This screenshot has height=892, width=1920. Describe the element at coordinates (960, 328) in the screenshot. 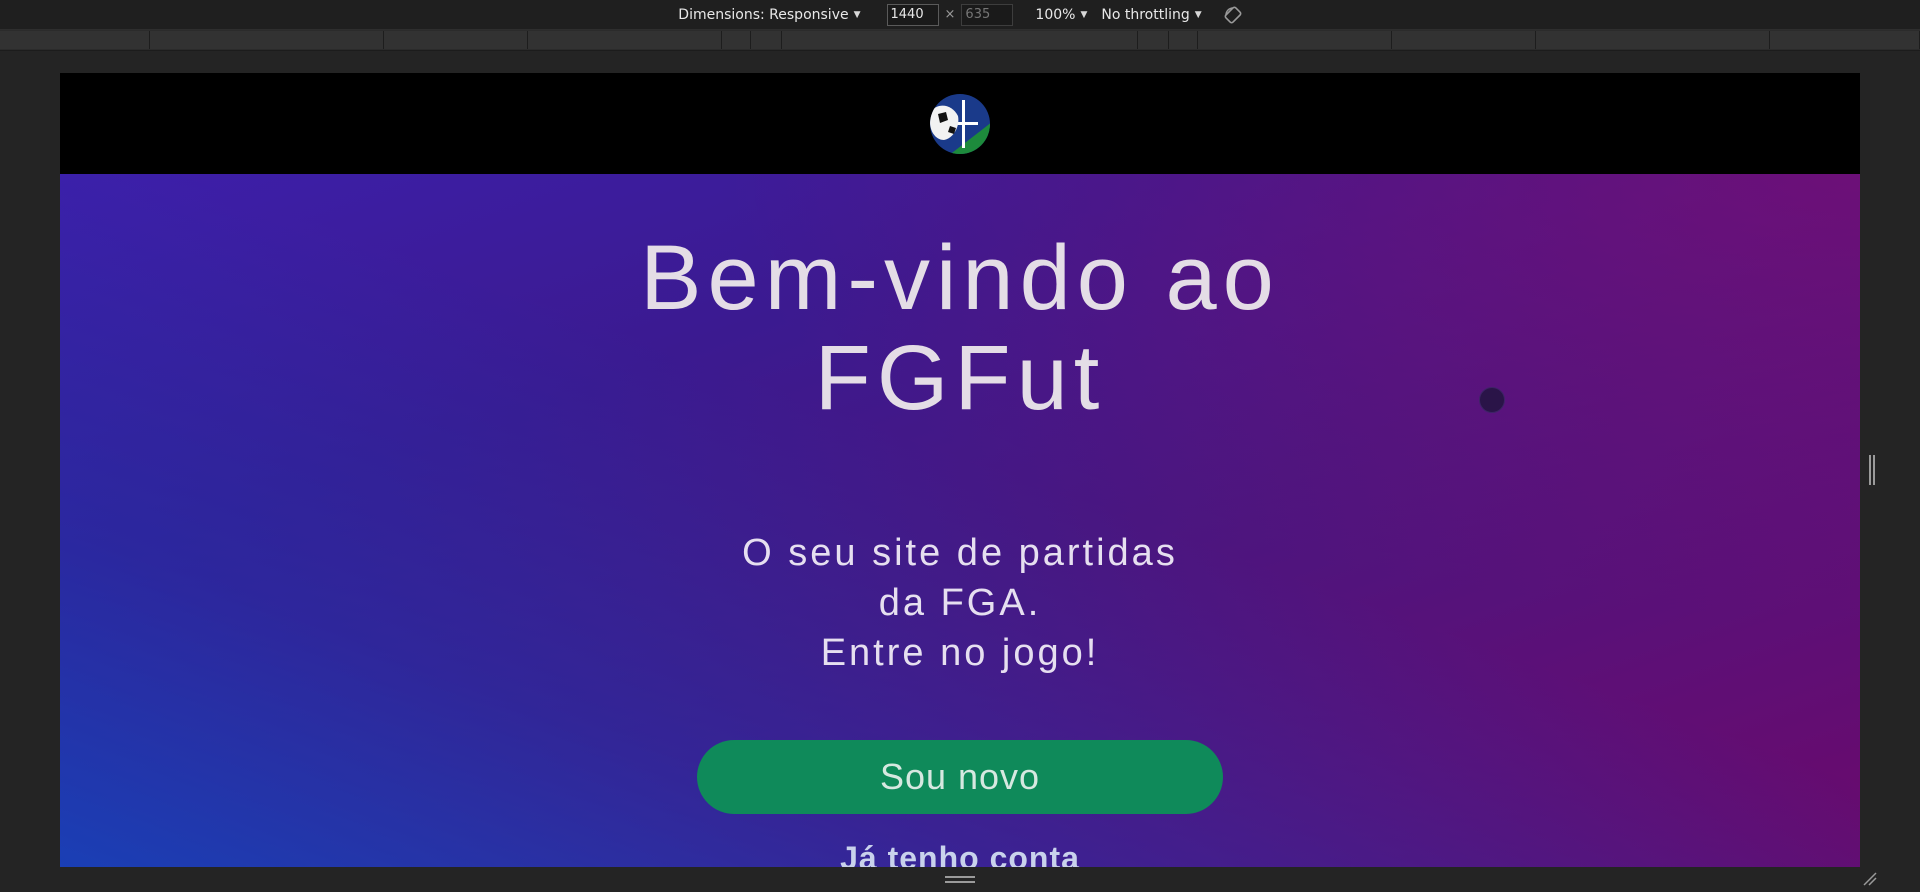

I see `hero-title: Bem-vindo ao FGFut` at that location.